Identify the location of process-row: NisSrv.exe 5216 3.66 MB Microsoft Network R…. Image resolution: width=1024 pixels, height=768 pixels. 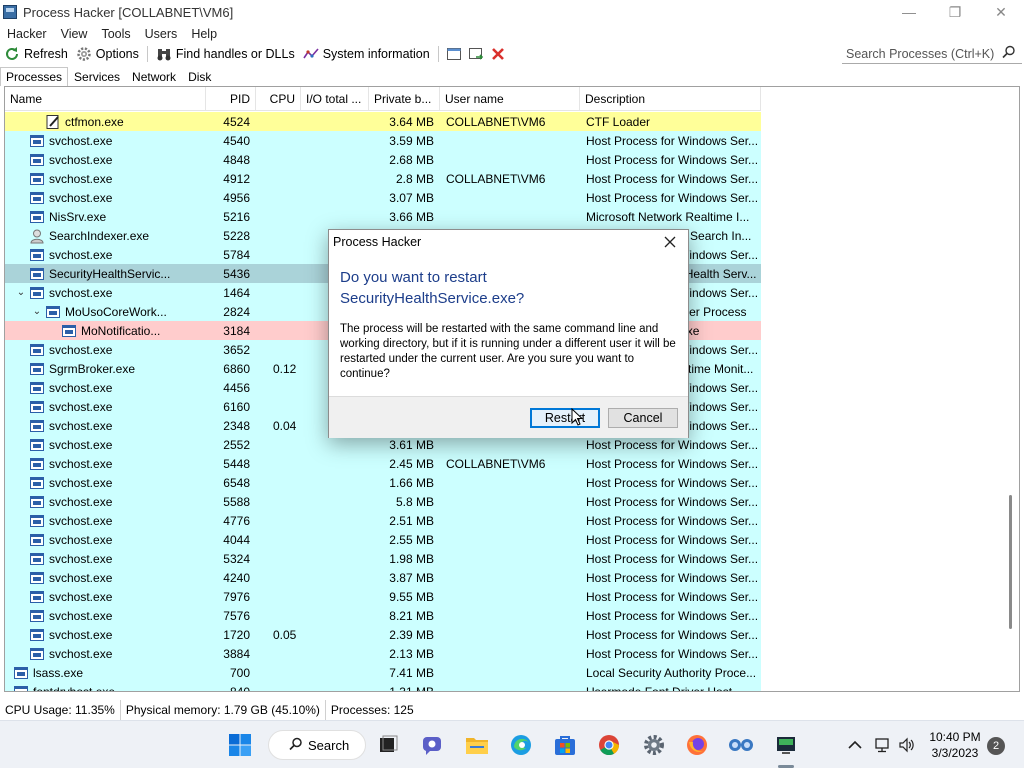
(383, 216).